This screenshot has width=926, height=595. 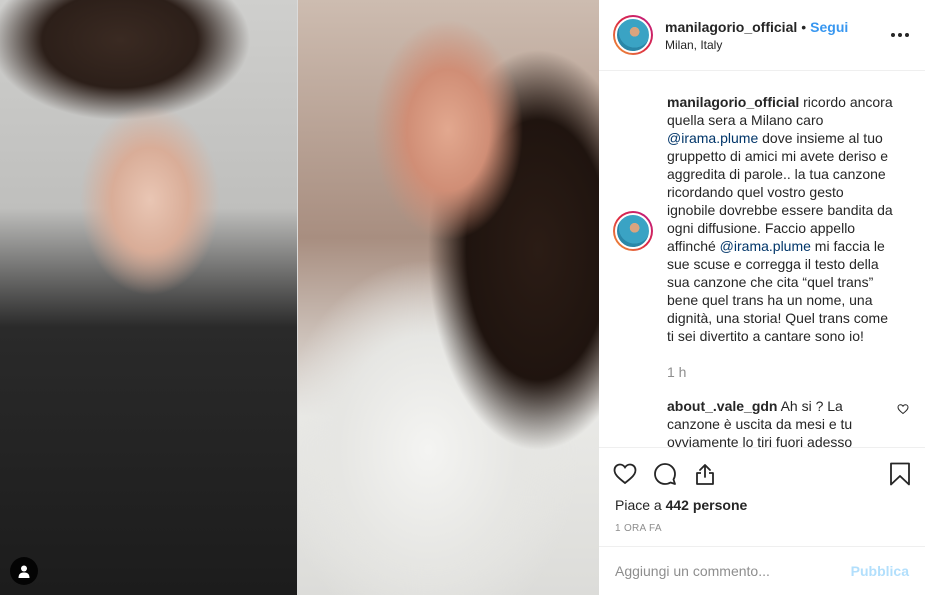 What do you see at coordinates (762, 505) in the screenshot?
I see `likes-count: Piace a 442 persone` at bounding box center [762, 505].